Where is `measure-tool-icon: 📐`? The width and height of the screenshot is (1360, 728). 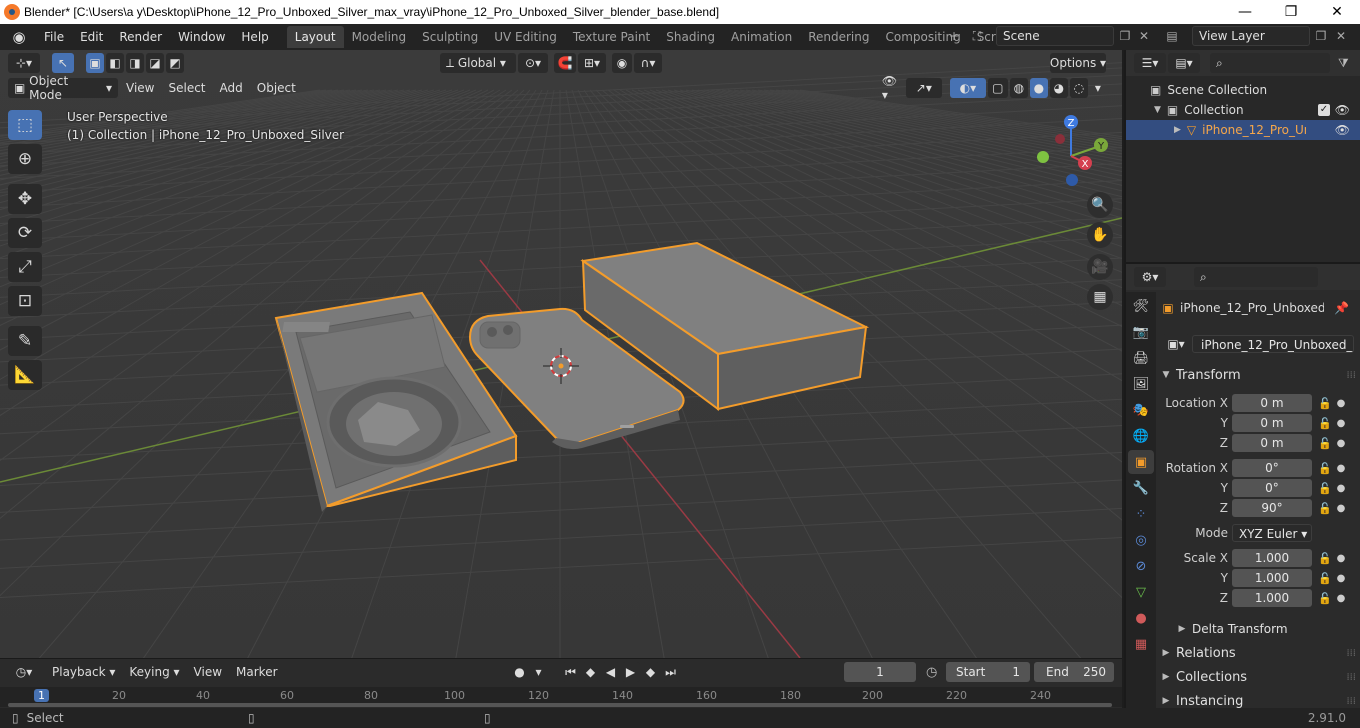 measure-tool-icon: 📐 is located at coordinates (25, 375).